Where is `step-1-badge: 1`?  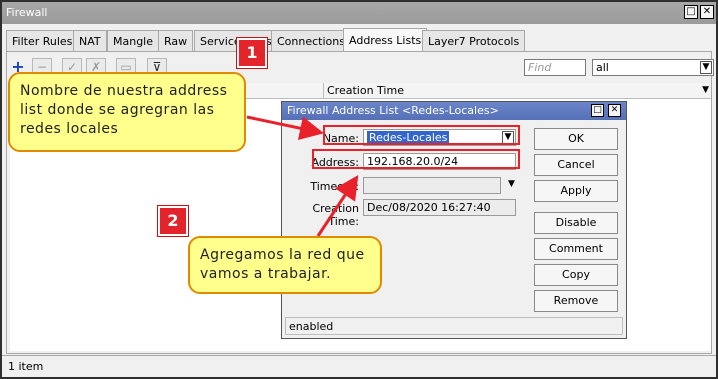 step-1-badge: 1 is located at coordinates (252, 53).